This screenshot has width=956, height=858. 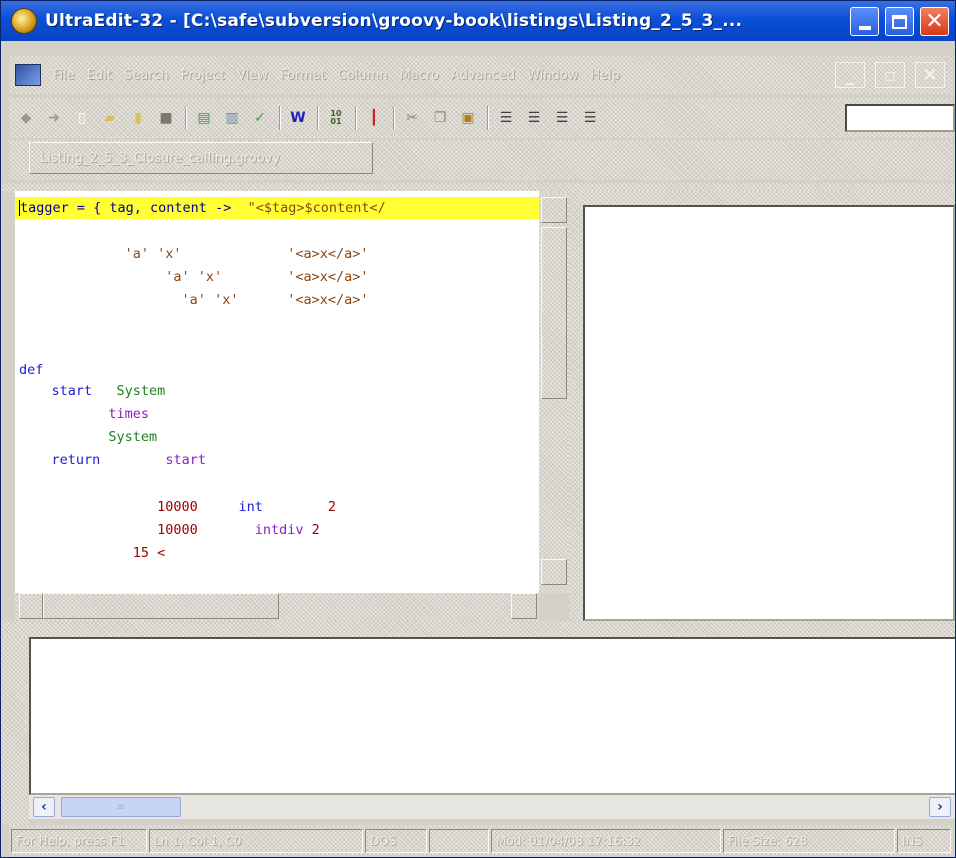 What do you see at coordinates (298, 118) in the screenshot?
I see `word-wrap-icon: W` at bounding box center [298, 118].